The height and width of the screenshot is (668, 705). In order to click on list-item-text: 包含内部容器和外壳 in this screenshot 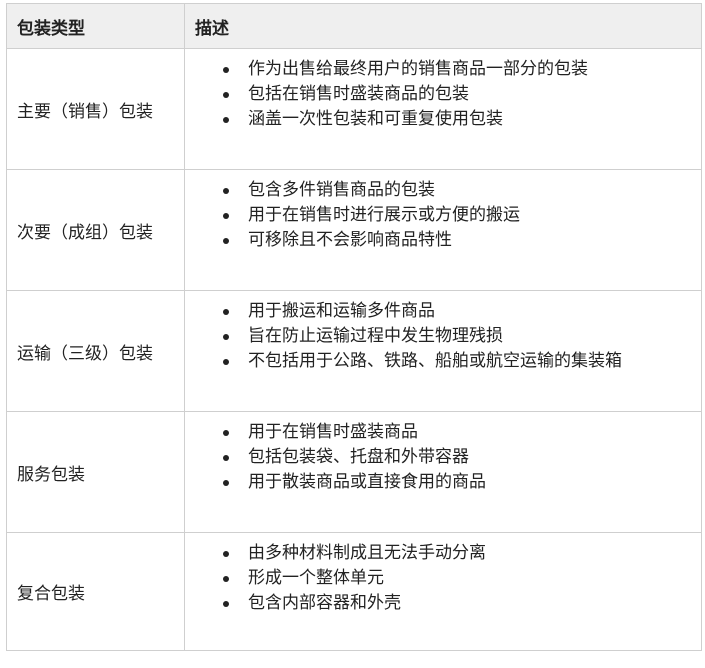, I will do `click(324, 603)`.